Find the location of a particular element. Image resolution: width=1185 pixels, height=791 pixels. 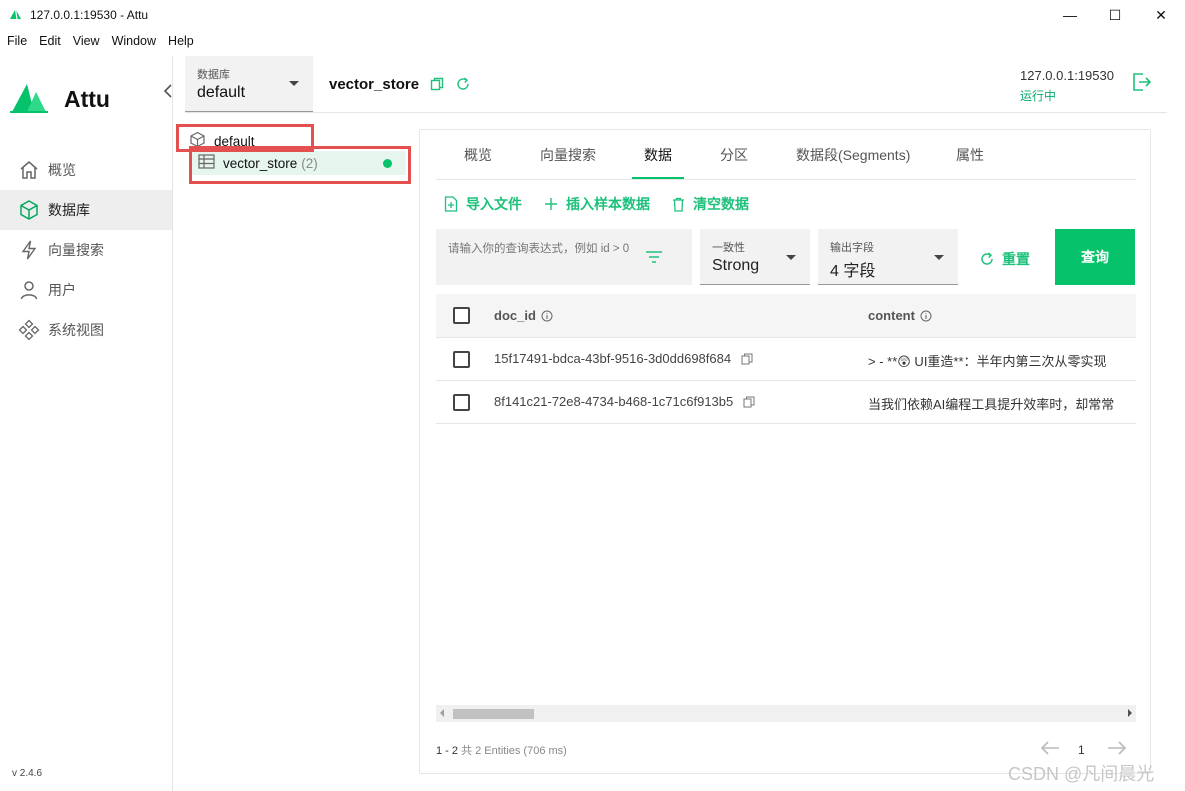

left-nav: Attu 概览 数据库 向量搜索 用户 系统视图 v 2.4.6 is located at coordinates (86, 423).